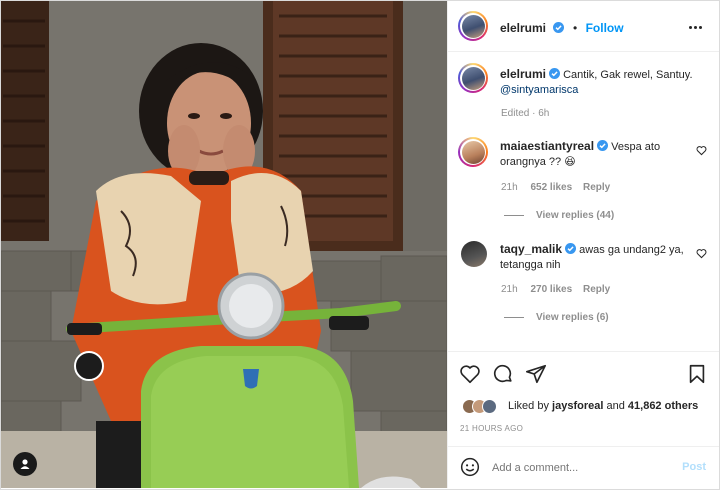 The height and width of the screenshot is (490, 720). I want to click on user-tag-icon, so click(25, 464).